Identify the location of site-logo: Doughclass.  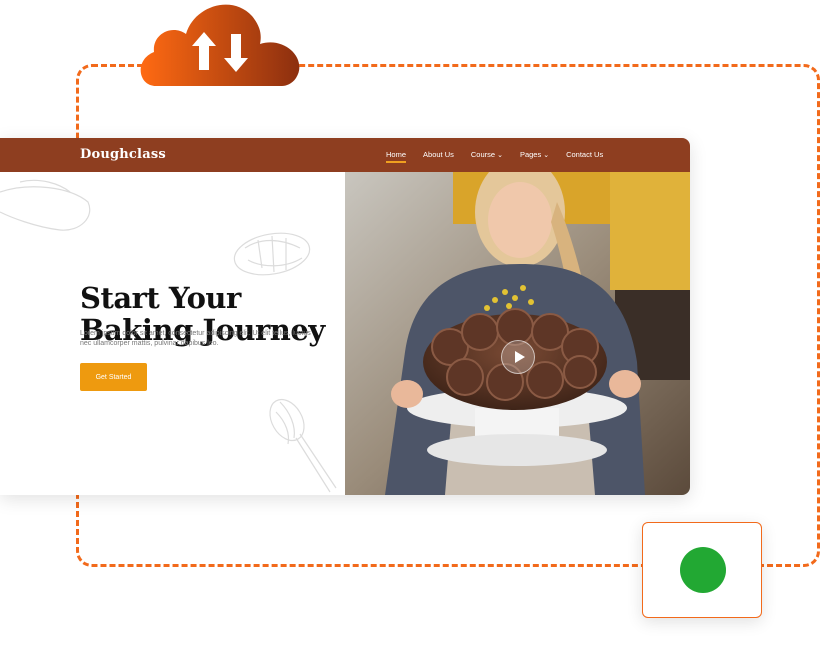
(123, 154).